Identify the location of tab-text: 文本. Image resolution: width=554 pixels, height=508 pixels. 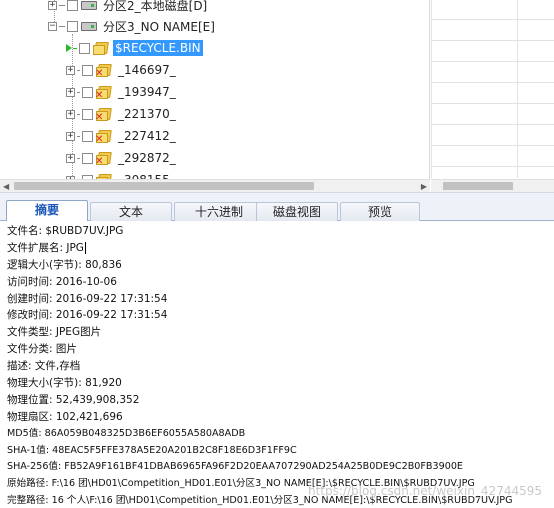
(131, 212).